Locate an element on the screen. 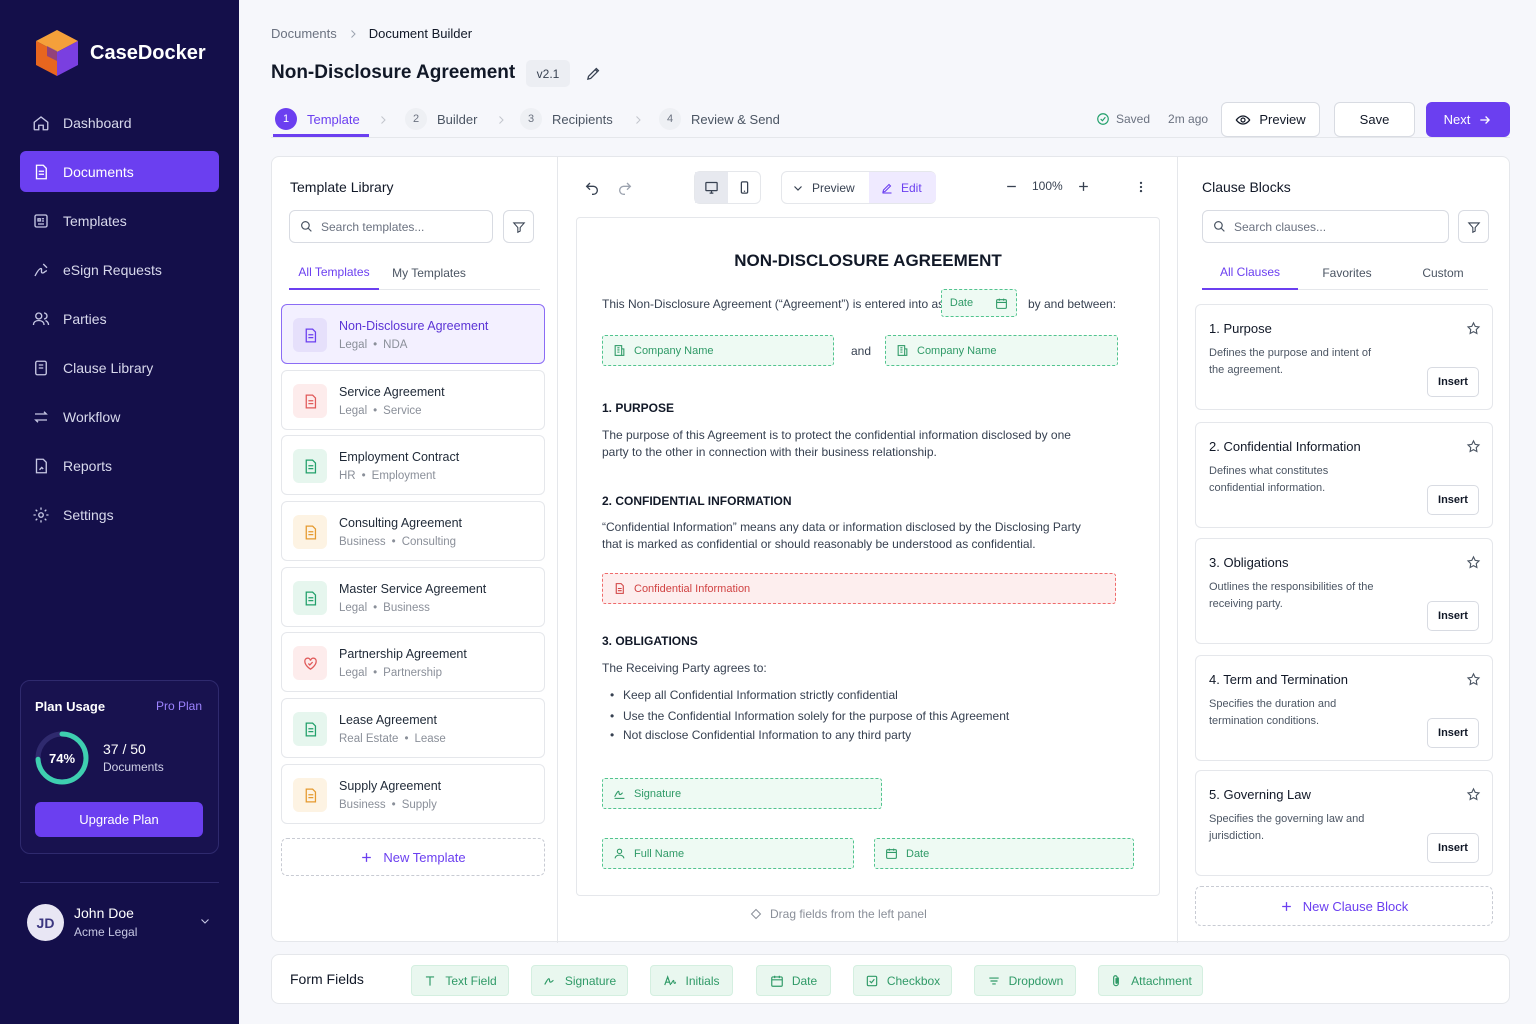 This screenshot has height=1024, width=1536. mode-preview-button: Preview is located at coordinates (829, 187).